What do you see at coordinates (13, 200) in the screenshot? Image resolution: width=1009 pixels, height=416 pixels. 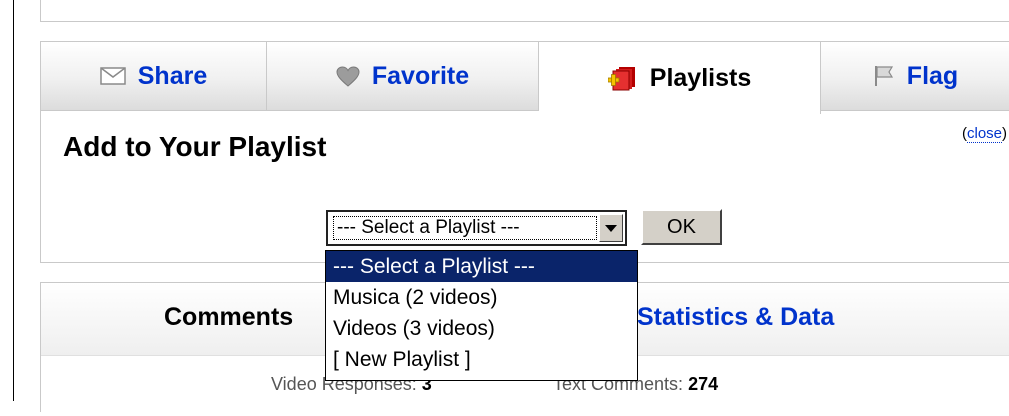 I see `page-border` at bounding box center [13, 200].